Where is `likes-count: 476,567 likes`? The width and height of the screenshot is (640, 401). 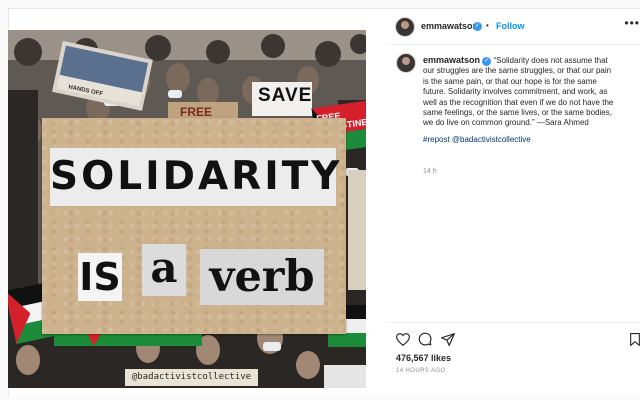 likes-count: 476,567 likes is located at coordinates (423, 358).